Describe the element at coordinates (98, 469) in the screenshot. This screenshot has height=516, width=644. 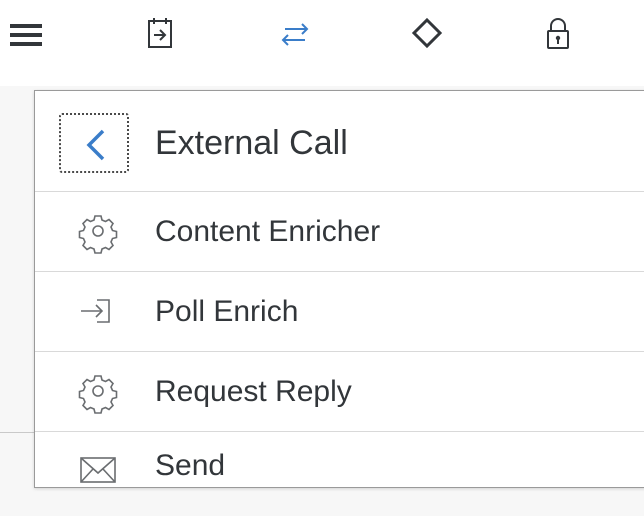
I see `envelope-icon` at that location.